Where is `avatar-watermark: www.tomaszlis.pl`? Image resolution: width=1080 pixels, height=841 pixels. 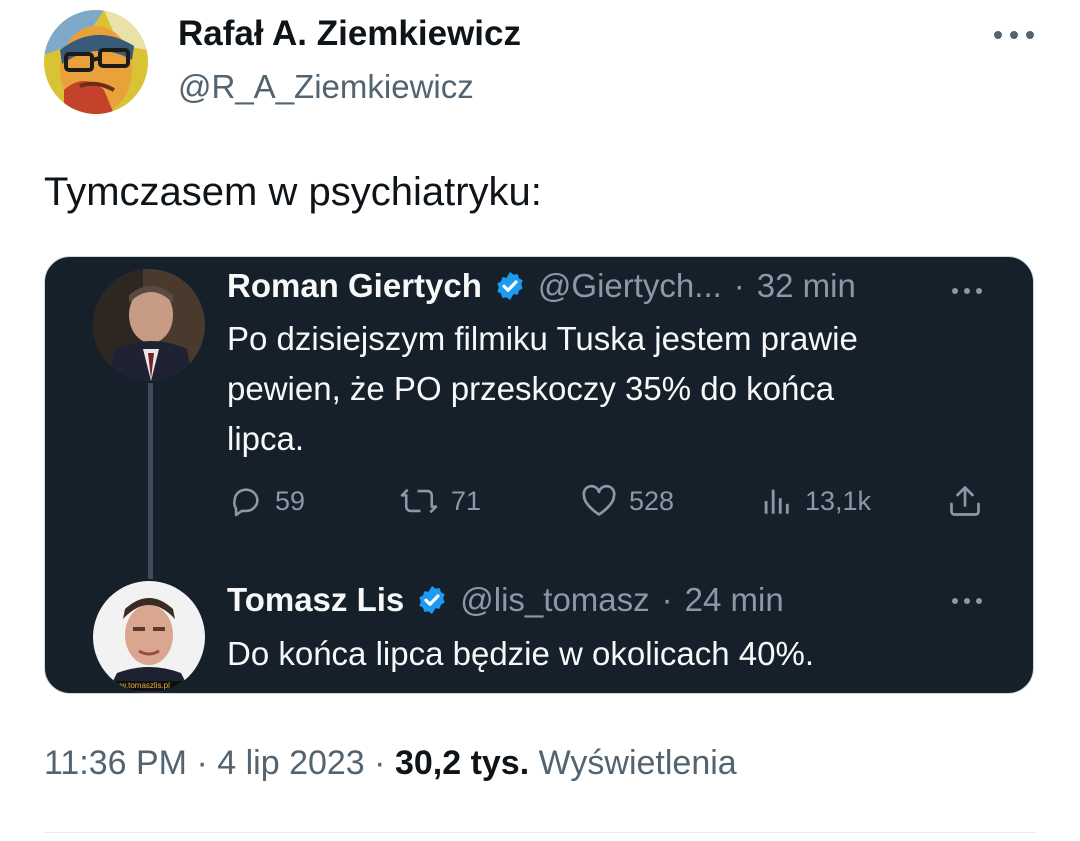 avatar-watermark: www.tomaszlis.pl is located at coordinates (139, 685).